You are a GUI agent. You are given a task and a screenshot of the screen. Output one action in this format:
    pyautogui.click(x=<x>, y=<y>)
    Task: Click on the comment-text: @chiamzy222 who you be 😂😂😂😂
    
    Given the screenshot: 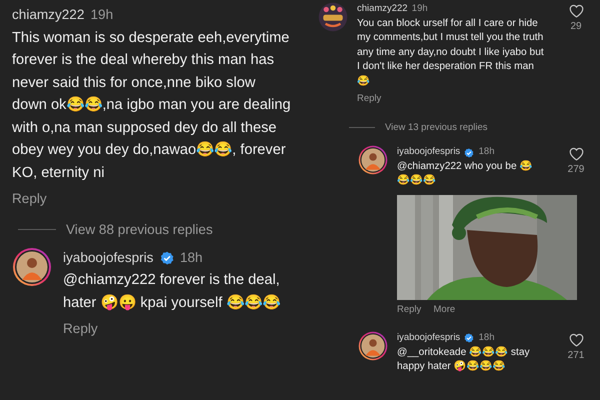 What is the action you would take?
    pyautogui.click(x=465, y=174)
    